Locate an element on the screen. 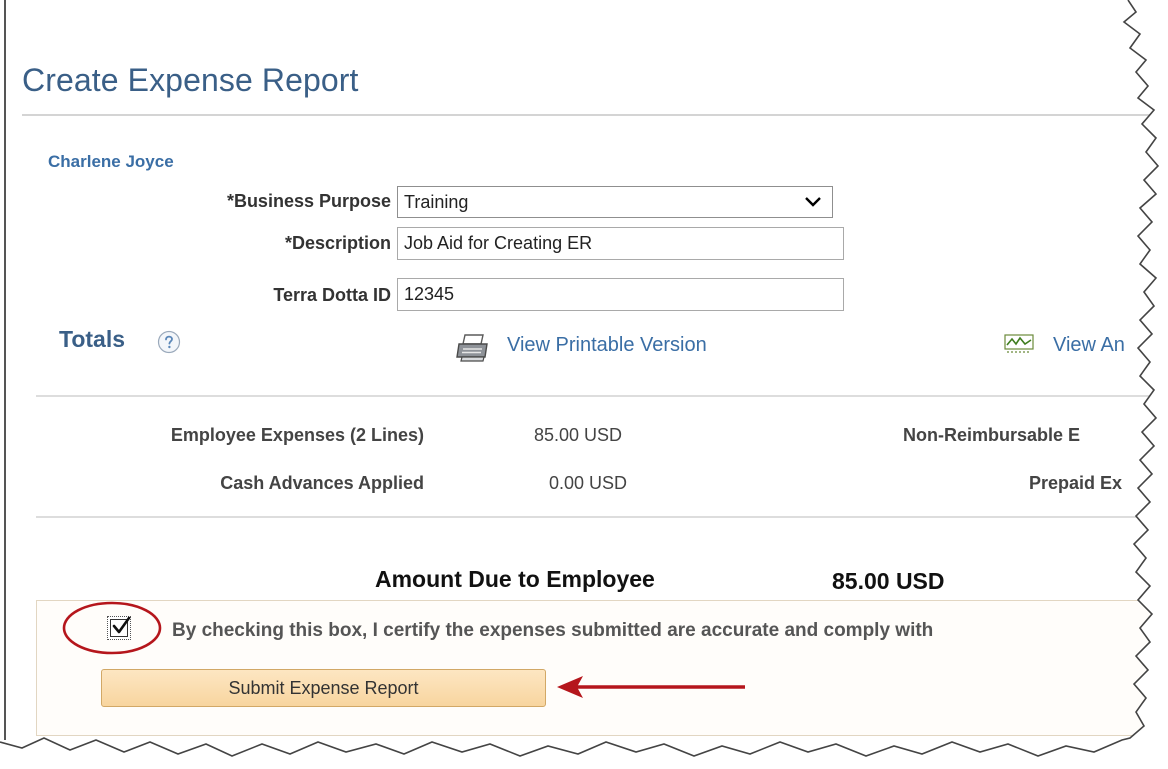  totals-top-divider is located at coordinates (601, 396).